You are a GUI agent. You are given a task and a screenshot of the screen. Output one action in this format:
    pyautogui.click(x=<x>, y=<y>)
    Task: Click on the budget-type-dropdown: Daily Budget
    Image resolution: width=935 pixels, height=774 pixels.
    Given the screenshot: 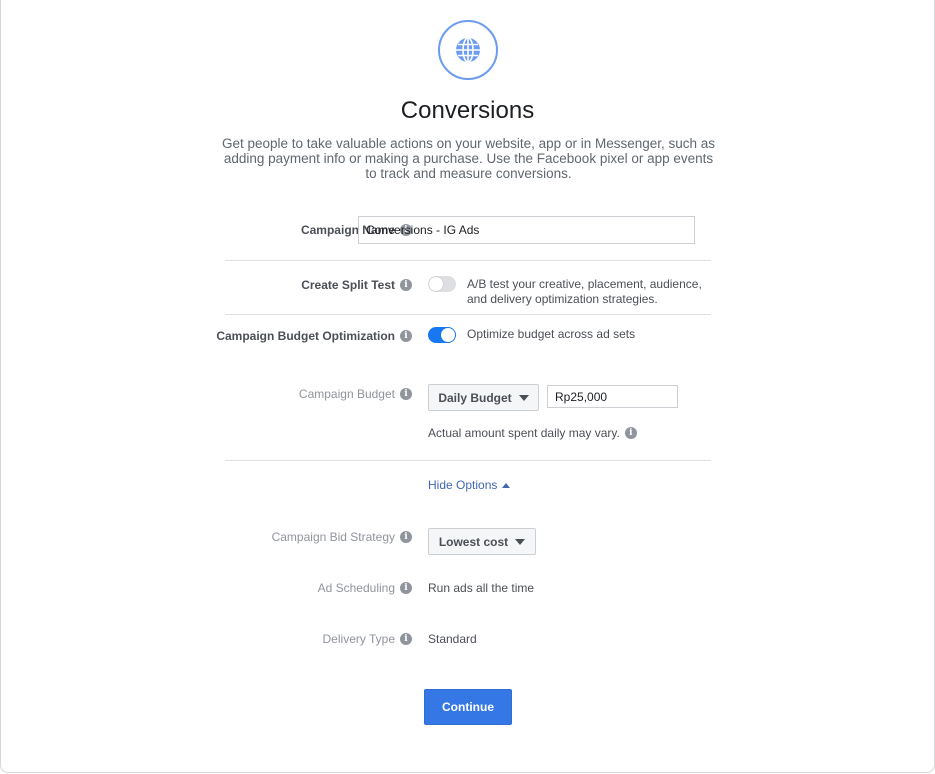 What is the action you would take?
    pyautogui.click(x=483, y=397)
    